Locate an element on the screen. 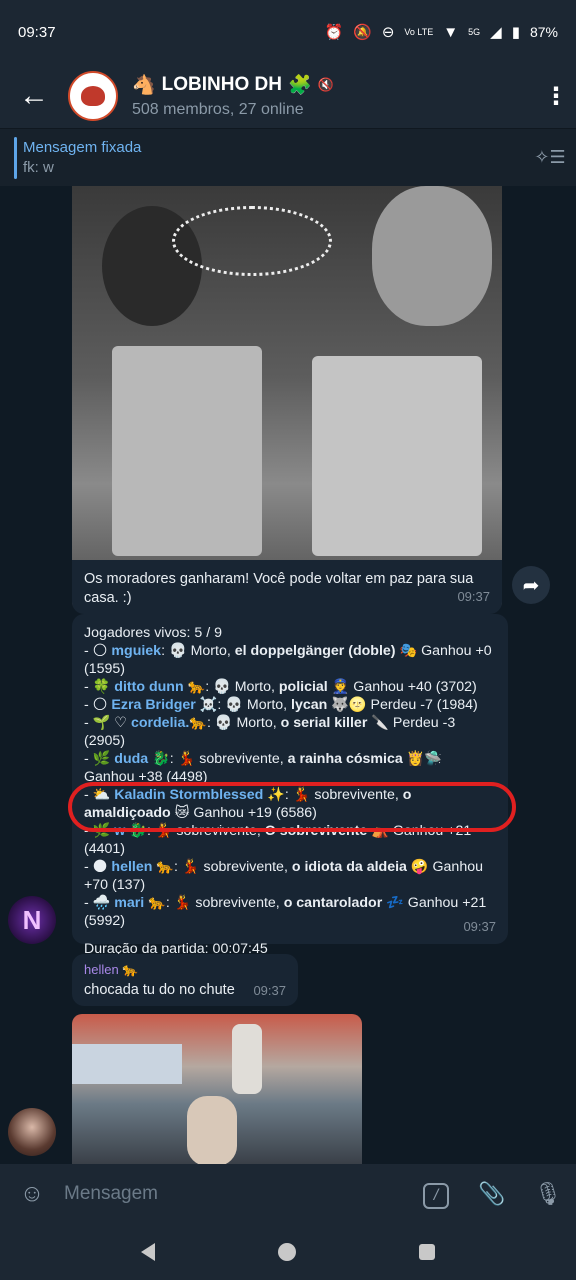  user-avatar-n: N is located at coordinates (32, 920).